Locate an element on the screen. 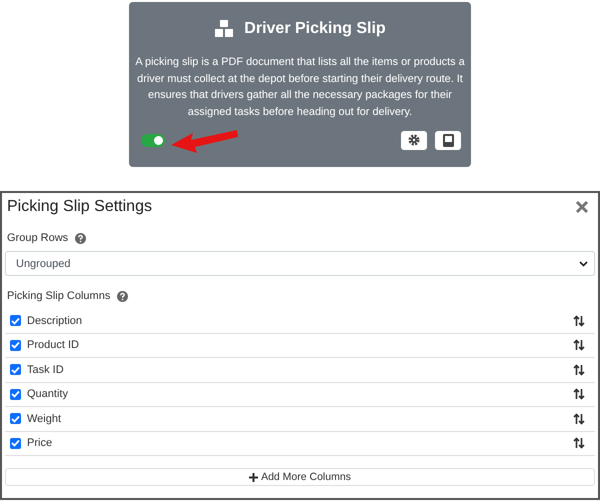  card-description: A picking slip is a PDF document that lists all the items or products a driver must collect at the depot before starting their delivery route. It ensures that drivers gather all the necessary packages for their assigned tasks before heading out for delivery. is located at coordinates (300, 87).